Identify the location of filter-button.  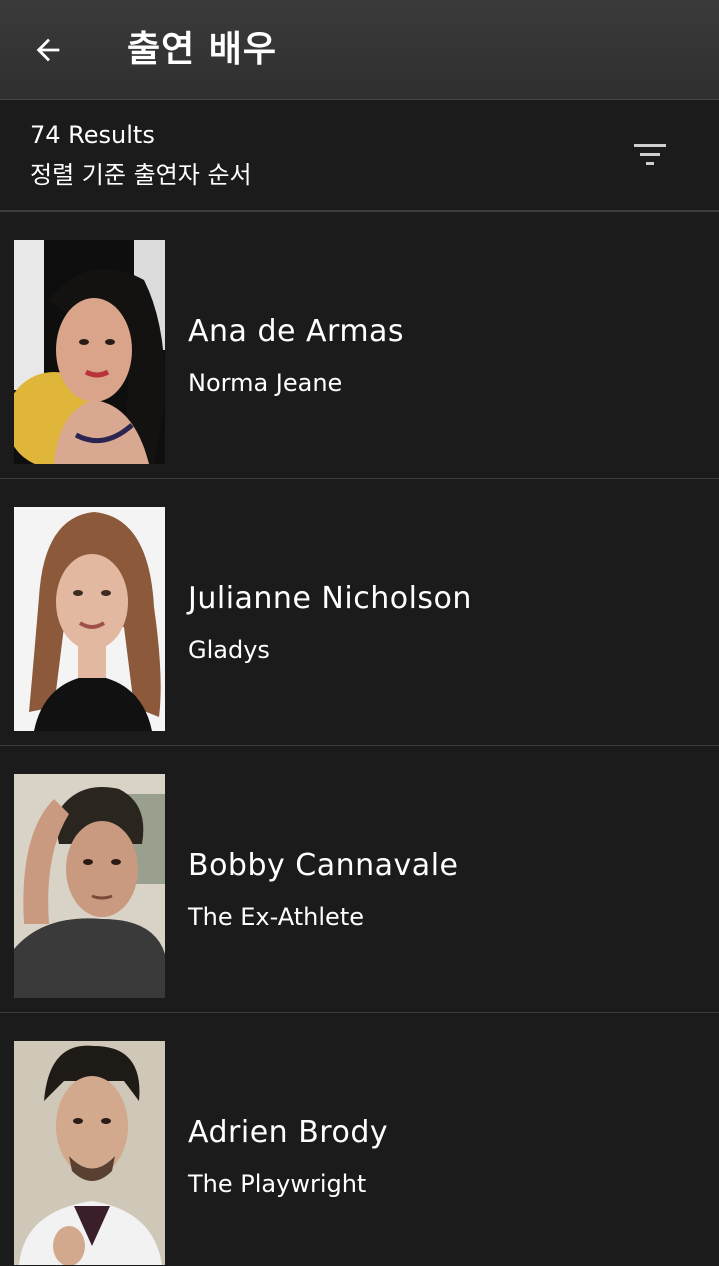
(650, 155).